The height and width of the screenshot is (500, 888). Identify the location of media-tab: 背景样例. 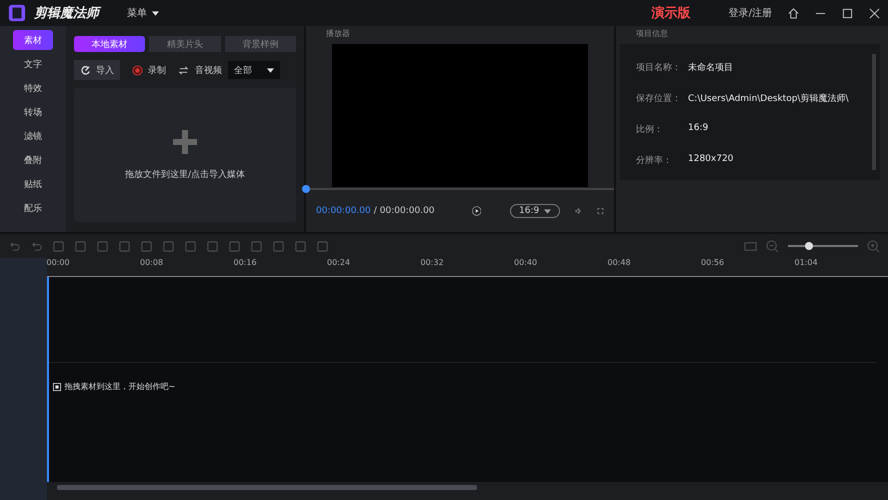
(260, 44).